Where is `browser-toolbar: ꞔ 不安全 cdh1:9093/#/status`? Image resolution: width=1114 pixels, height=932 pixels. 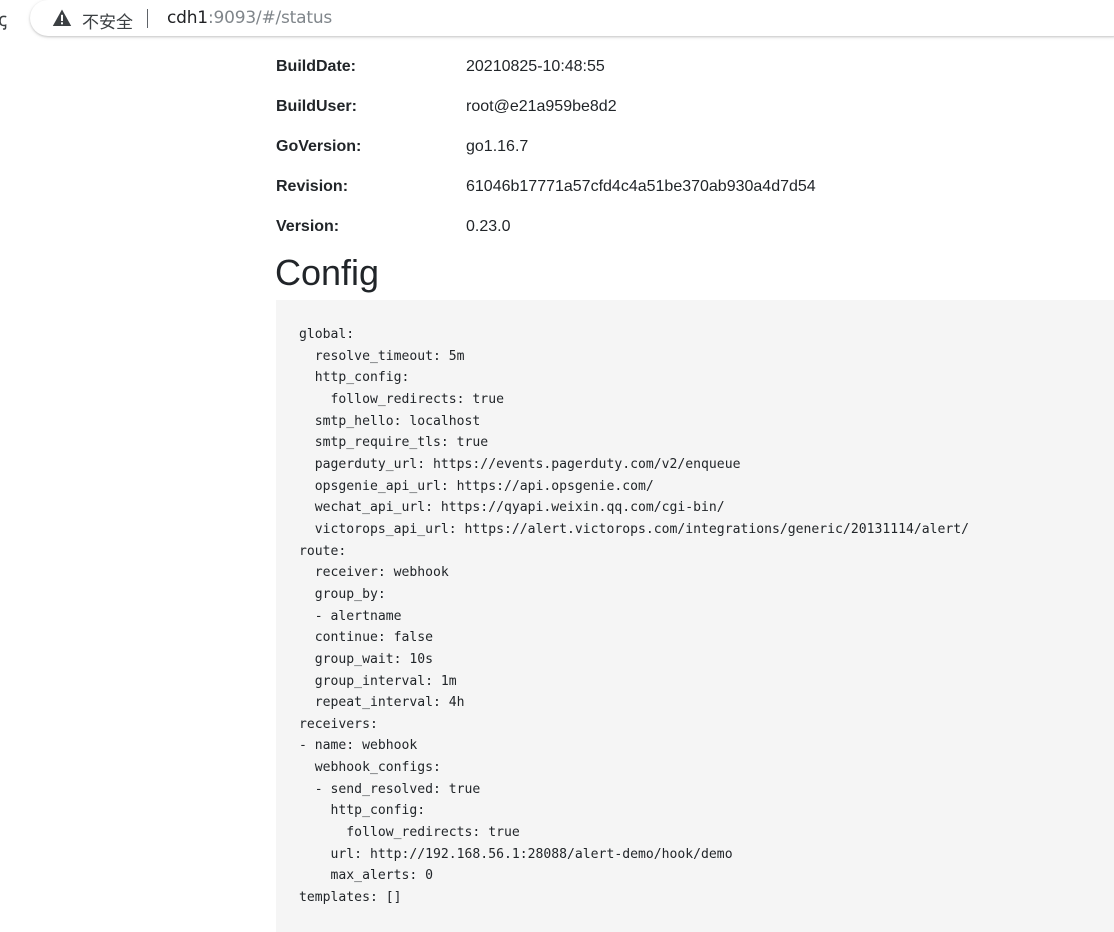 browser-toolbar: ꞔ 不安全 cdh1:9093/#/status is located at coordinates (557, 19).